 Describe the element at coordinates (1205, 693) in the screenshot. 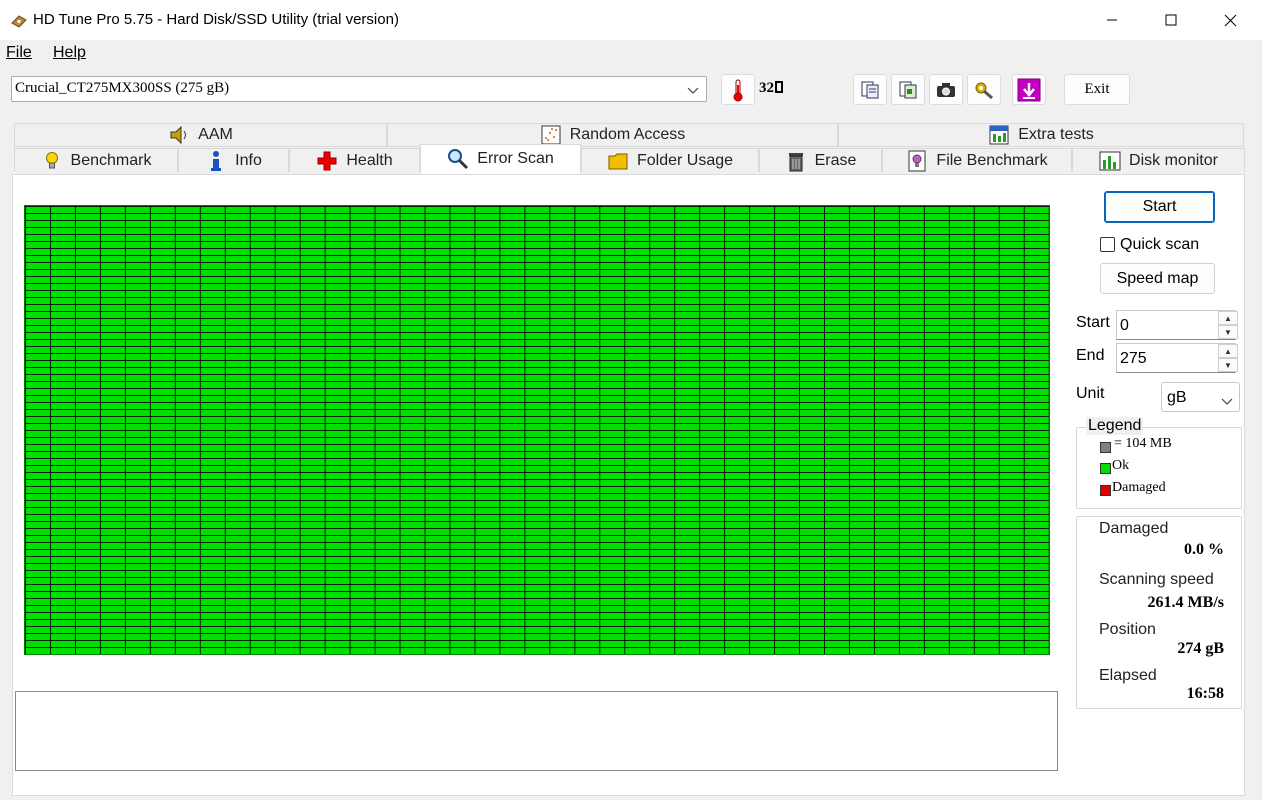

I see `elapsed-value: 16:58` at that location.